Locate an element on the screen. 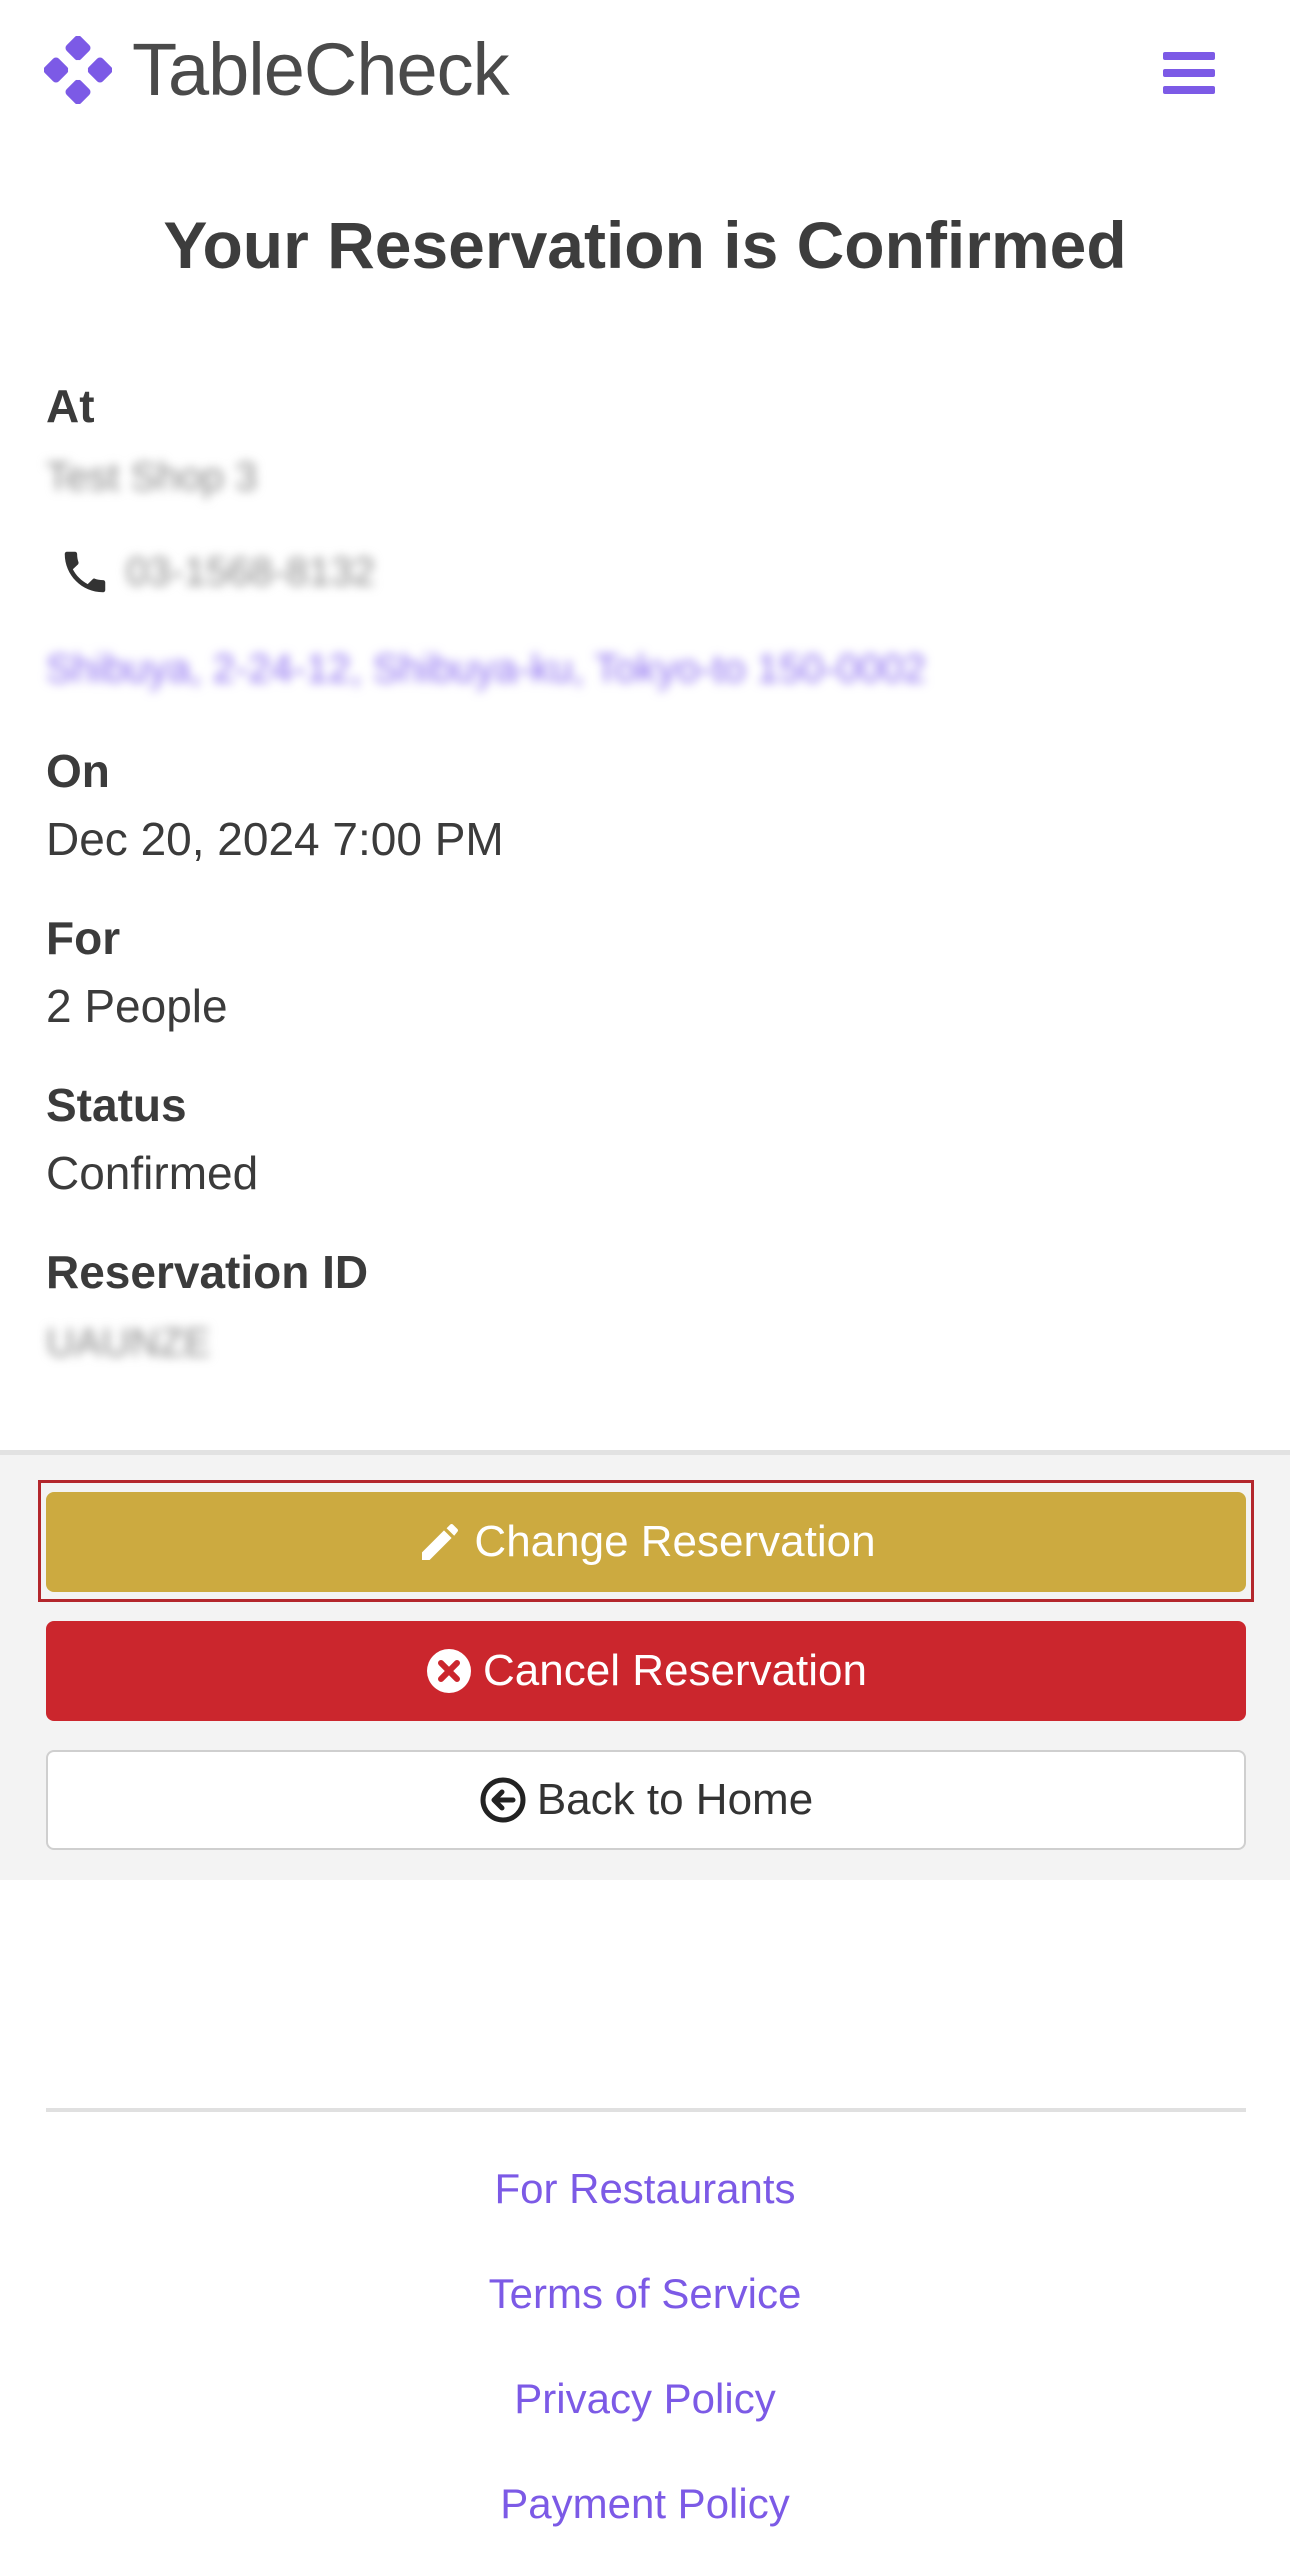 This screenshot has width=1290, height=2573. restaurant-name: Test Shop 3 is located at coordinates (151, 477).